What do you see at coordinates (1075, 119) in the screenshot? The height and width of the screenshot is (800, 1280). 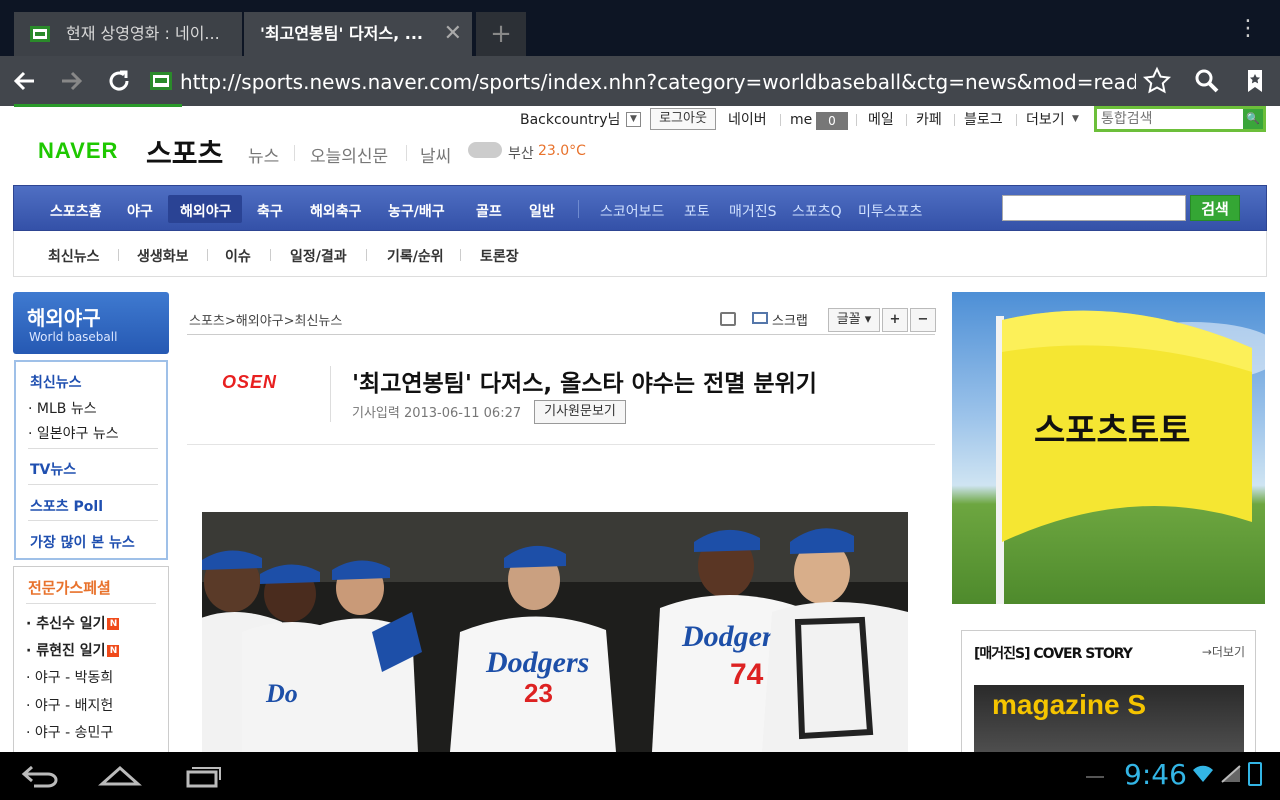 I see `more-arrow-icon: ▼` at bounding box center [1075, 119].